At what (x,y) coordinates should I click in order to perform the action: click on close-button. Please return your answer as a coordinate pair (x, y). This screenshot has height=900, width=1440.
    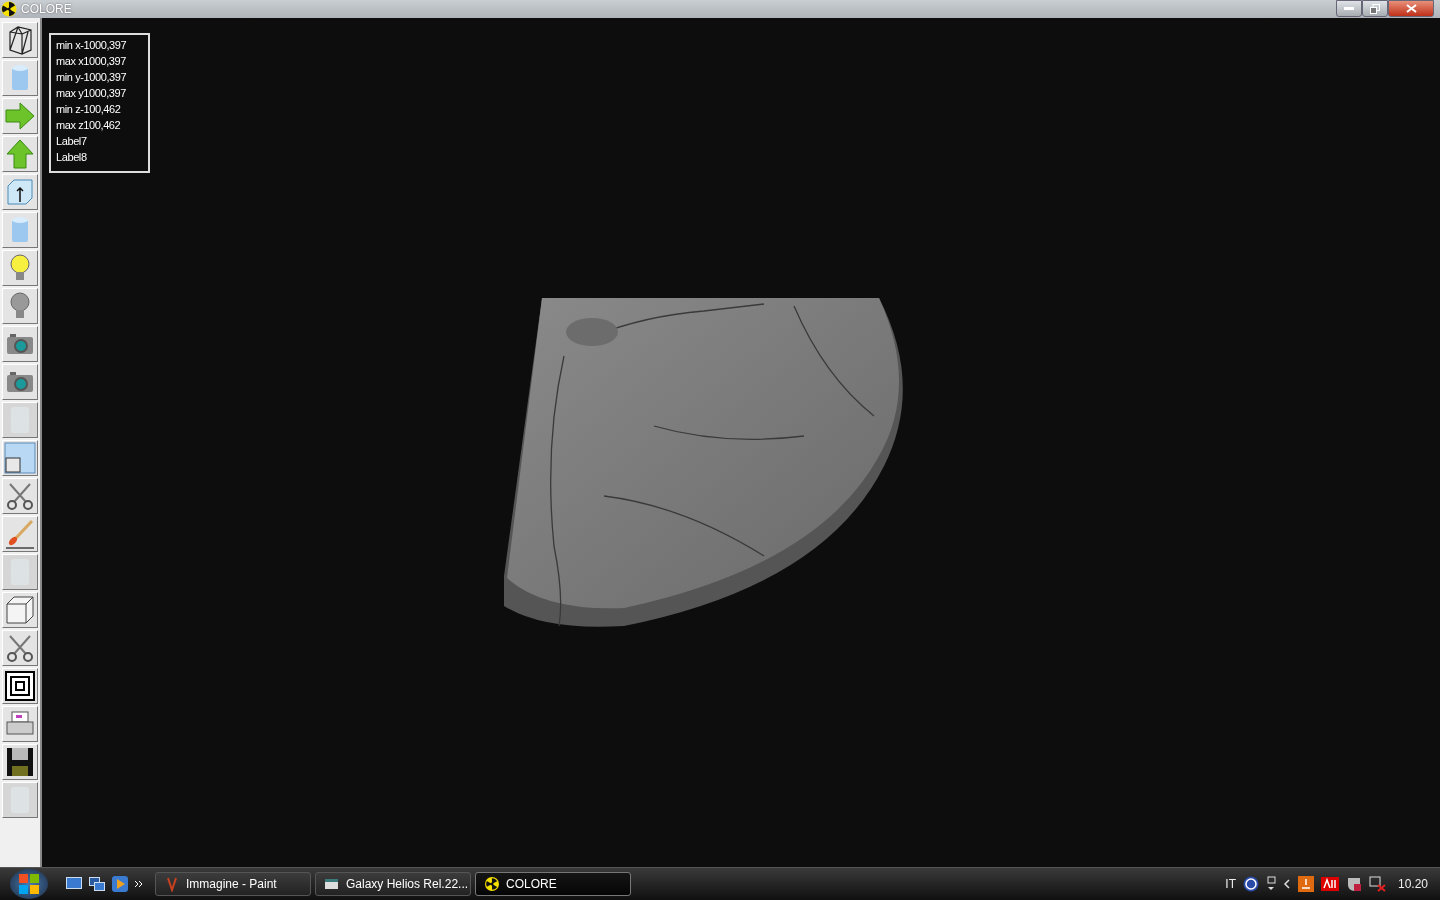
    Looking at the image, I should click on (1411, 8).